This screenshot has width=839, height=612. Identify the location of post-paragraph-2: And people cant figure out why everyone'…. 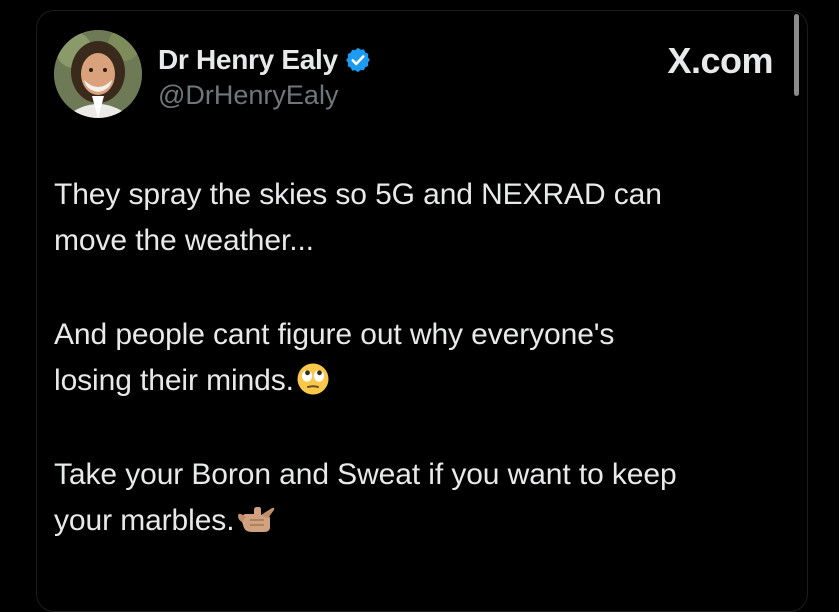
(424, 358).